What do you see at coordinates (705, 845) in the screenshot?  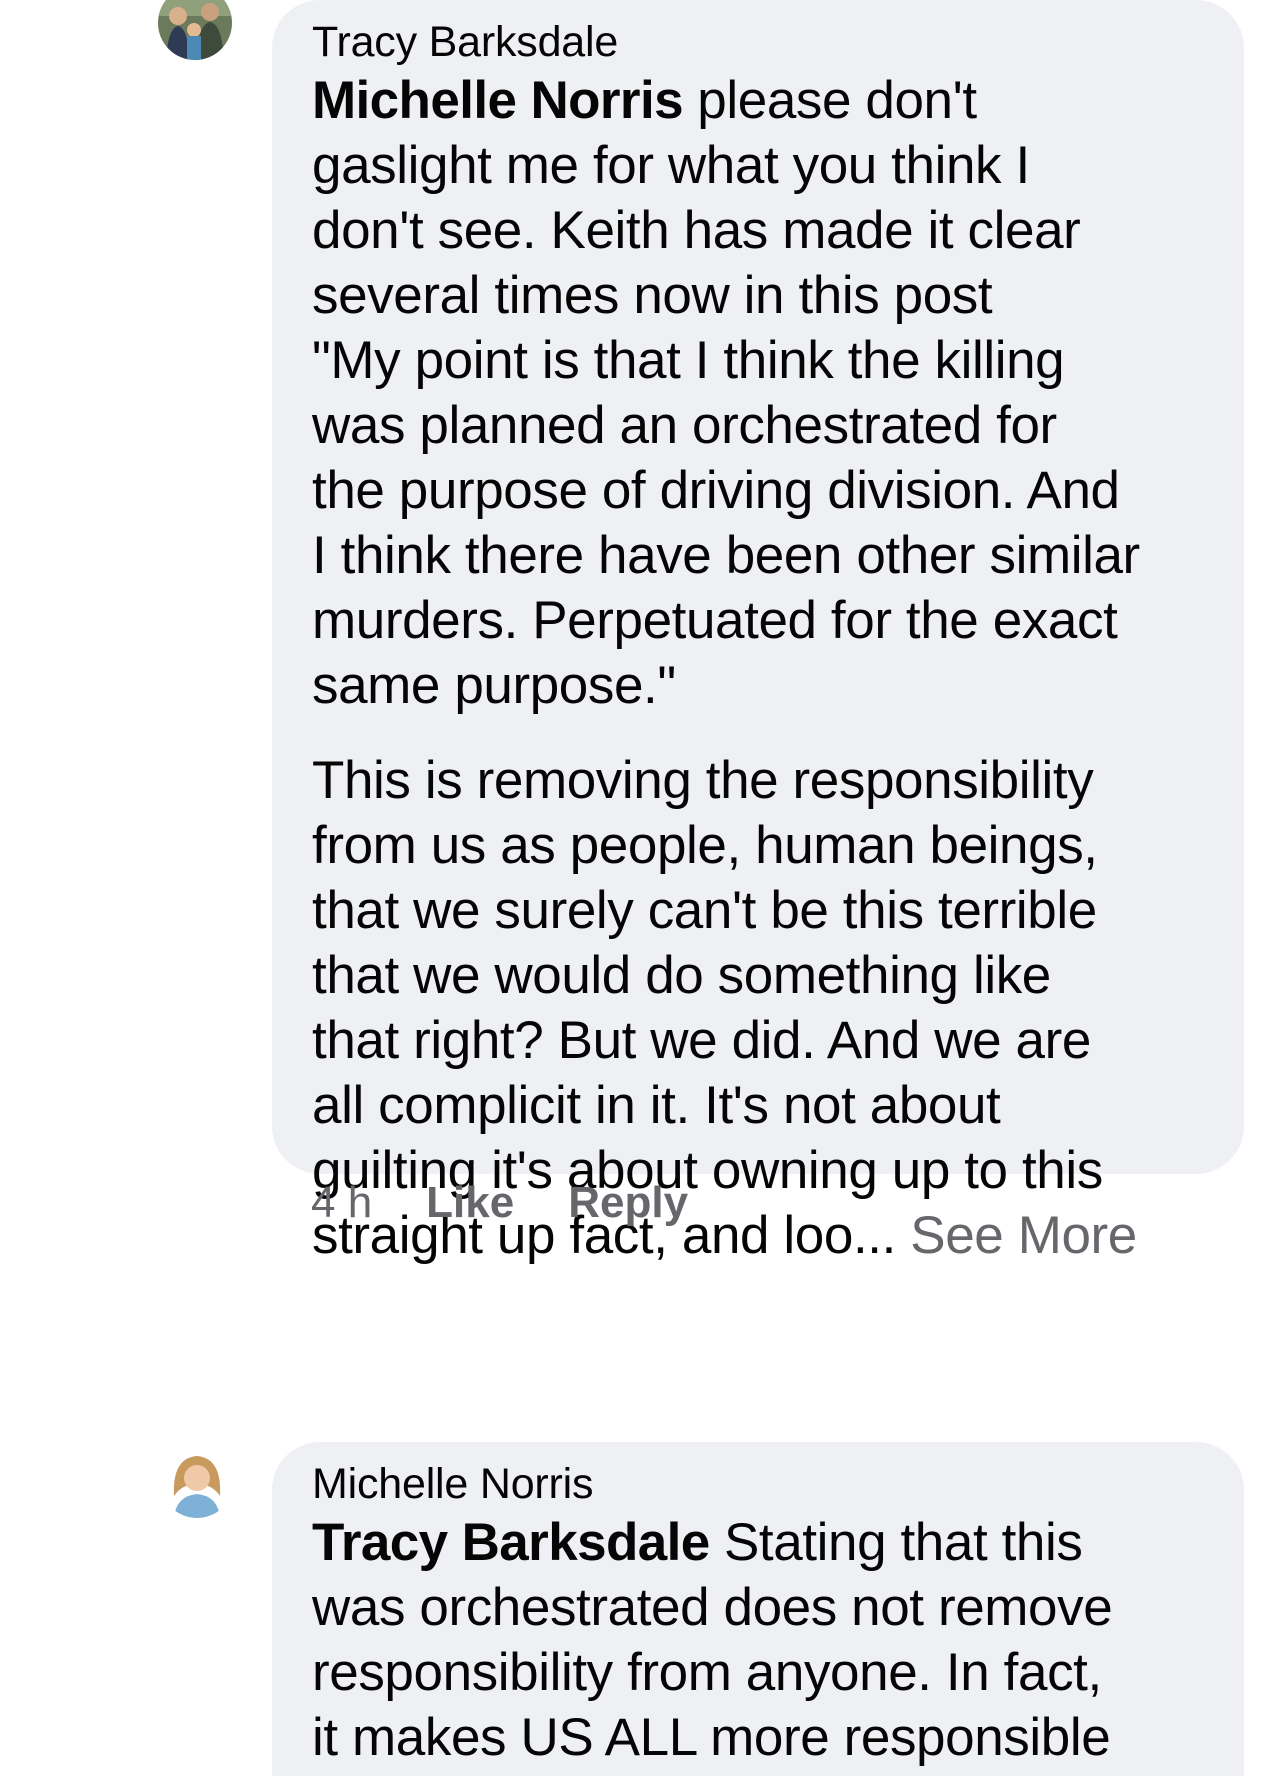 I see `text-line: from us as people, human beings,` at bounding box center [705, 845].